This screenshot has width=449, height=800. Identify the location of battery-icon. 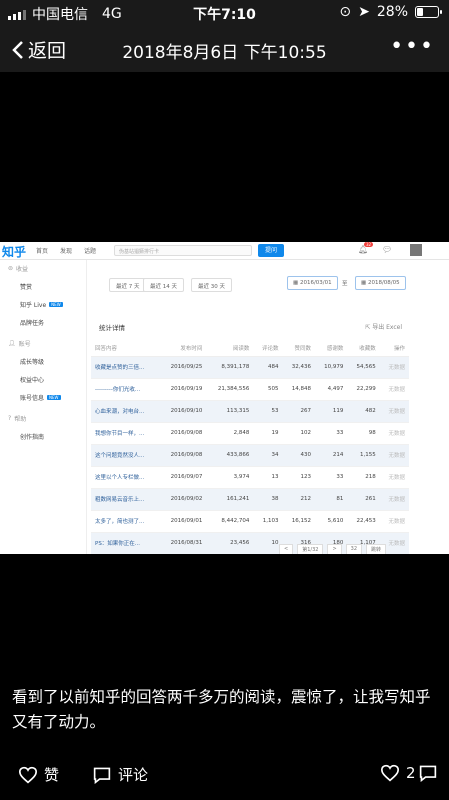
(428, 12).